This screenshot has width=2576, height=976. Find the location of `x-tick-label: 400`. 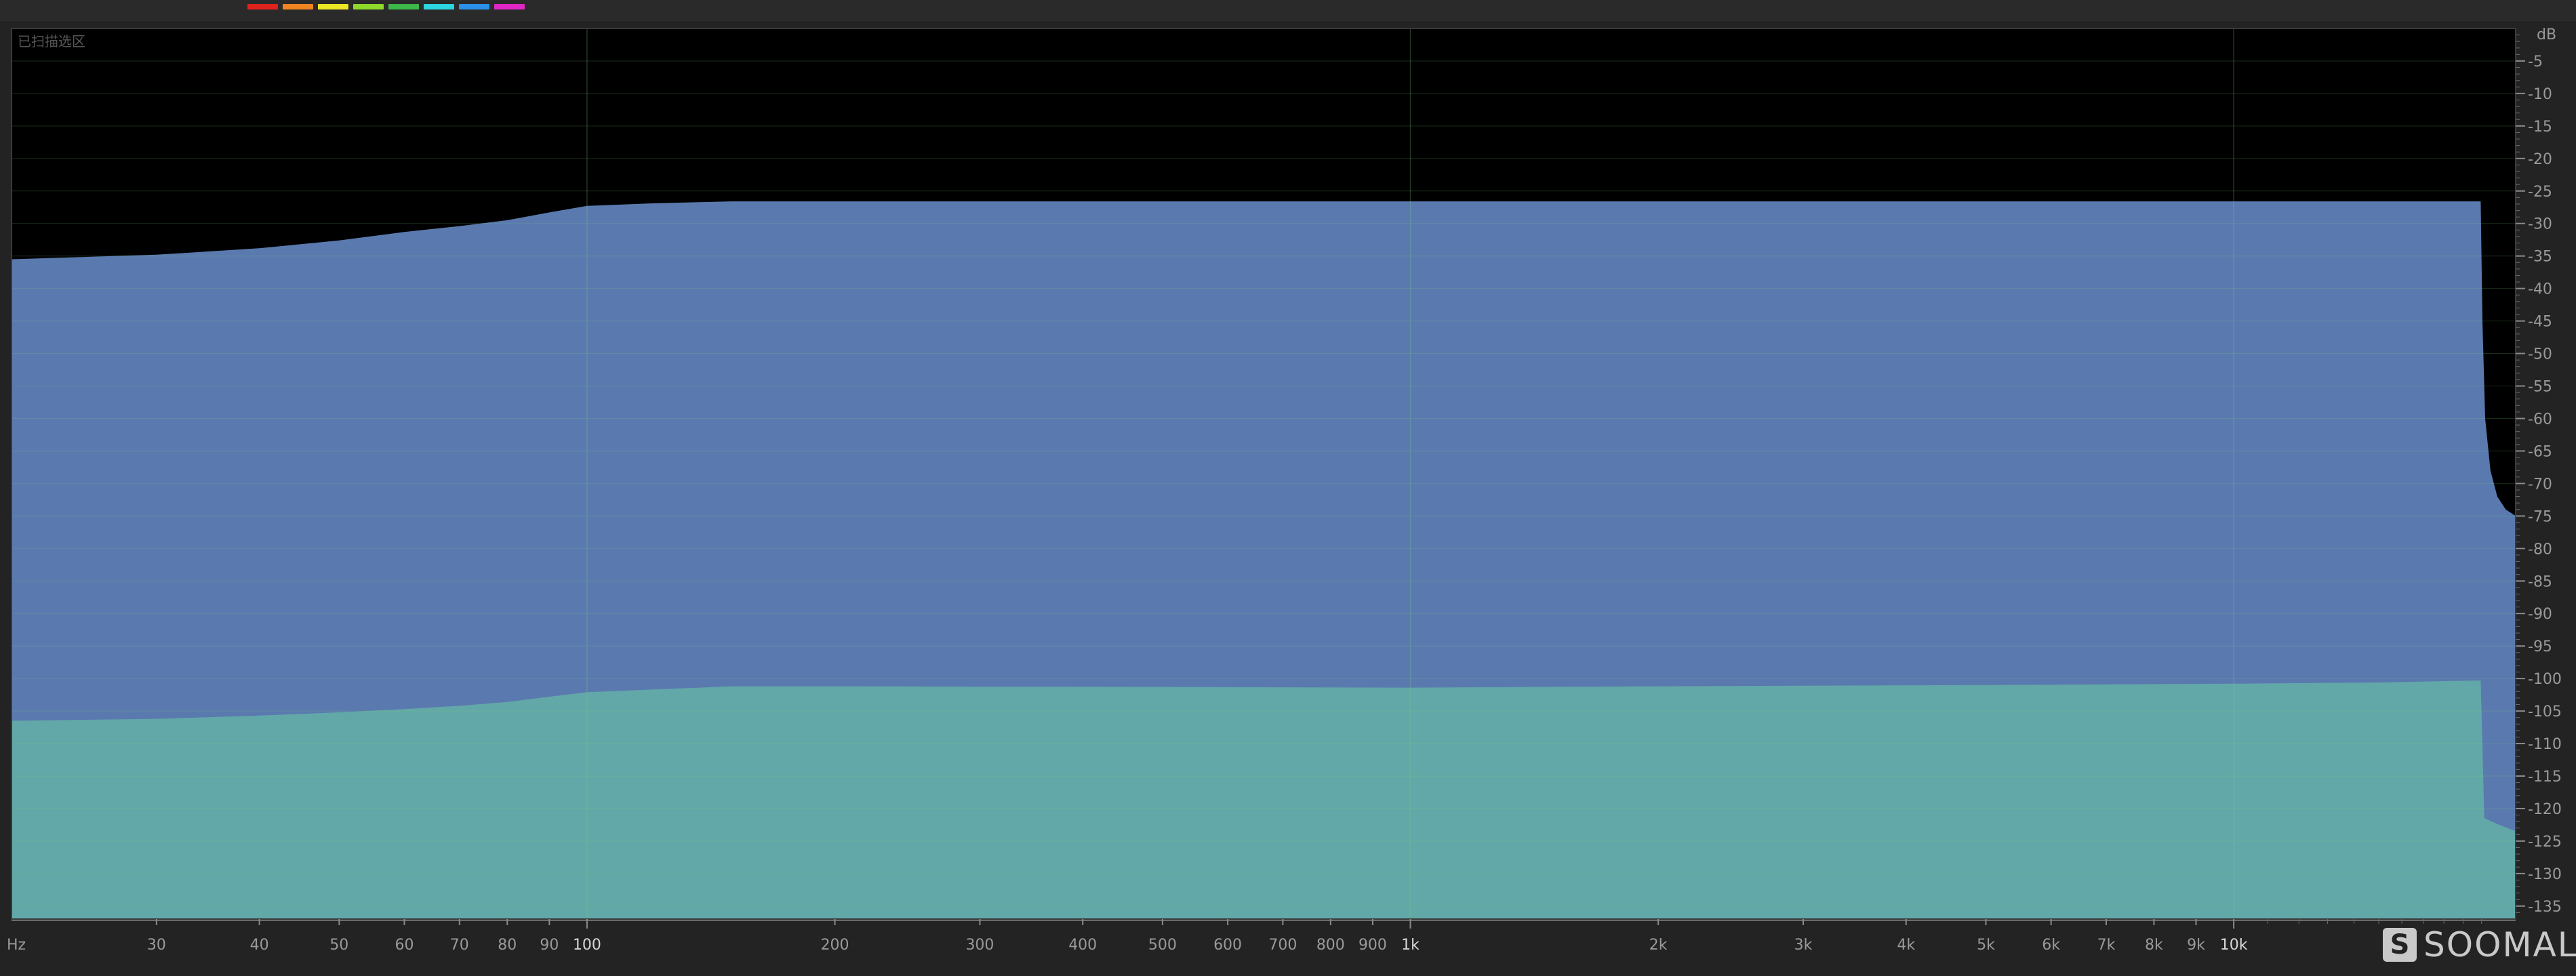

x-tick-label: 400 is located at coordinates (1082, 945).